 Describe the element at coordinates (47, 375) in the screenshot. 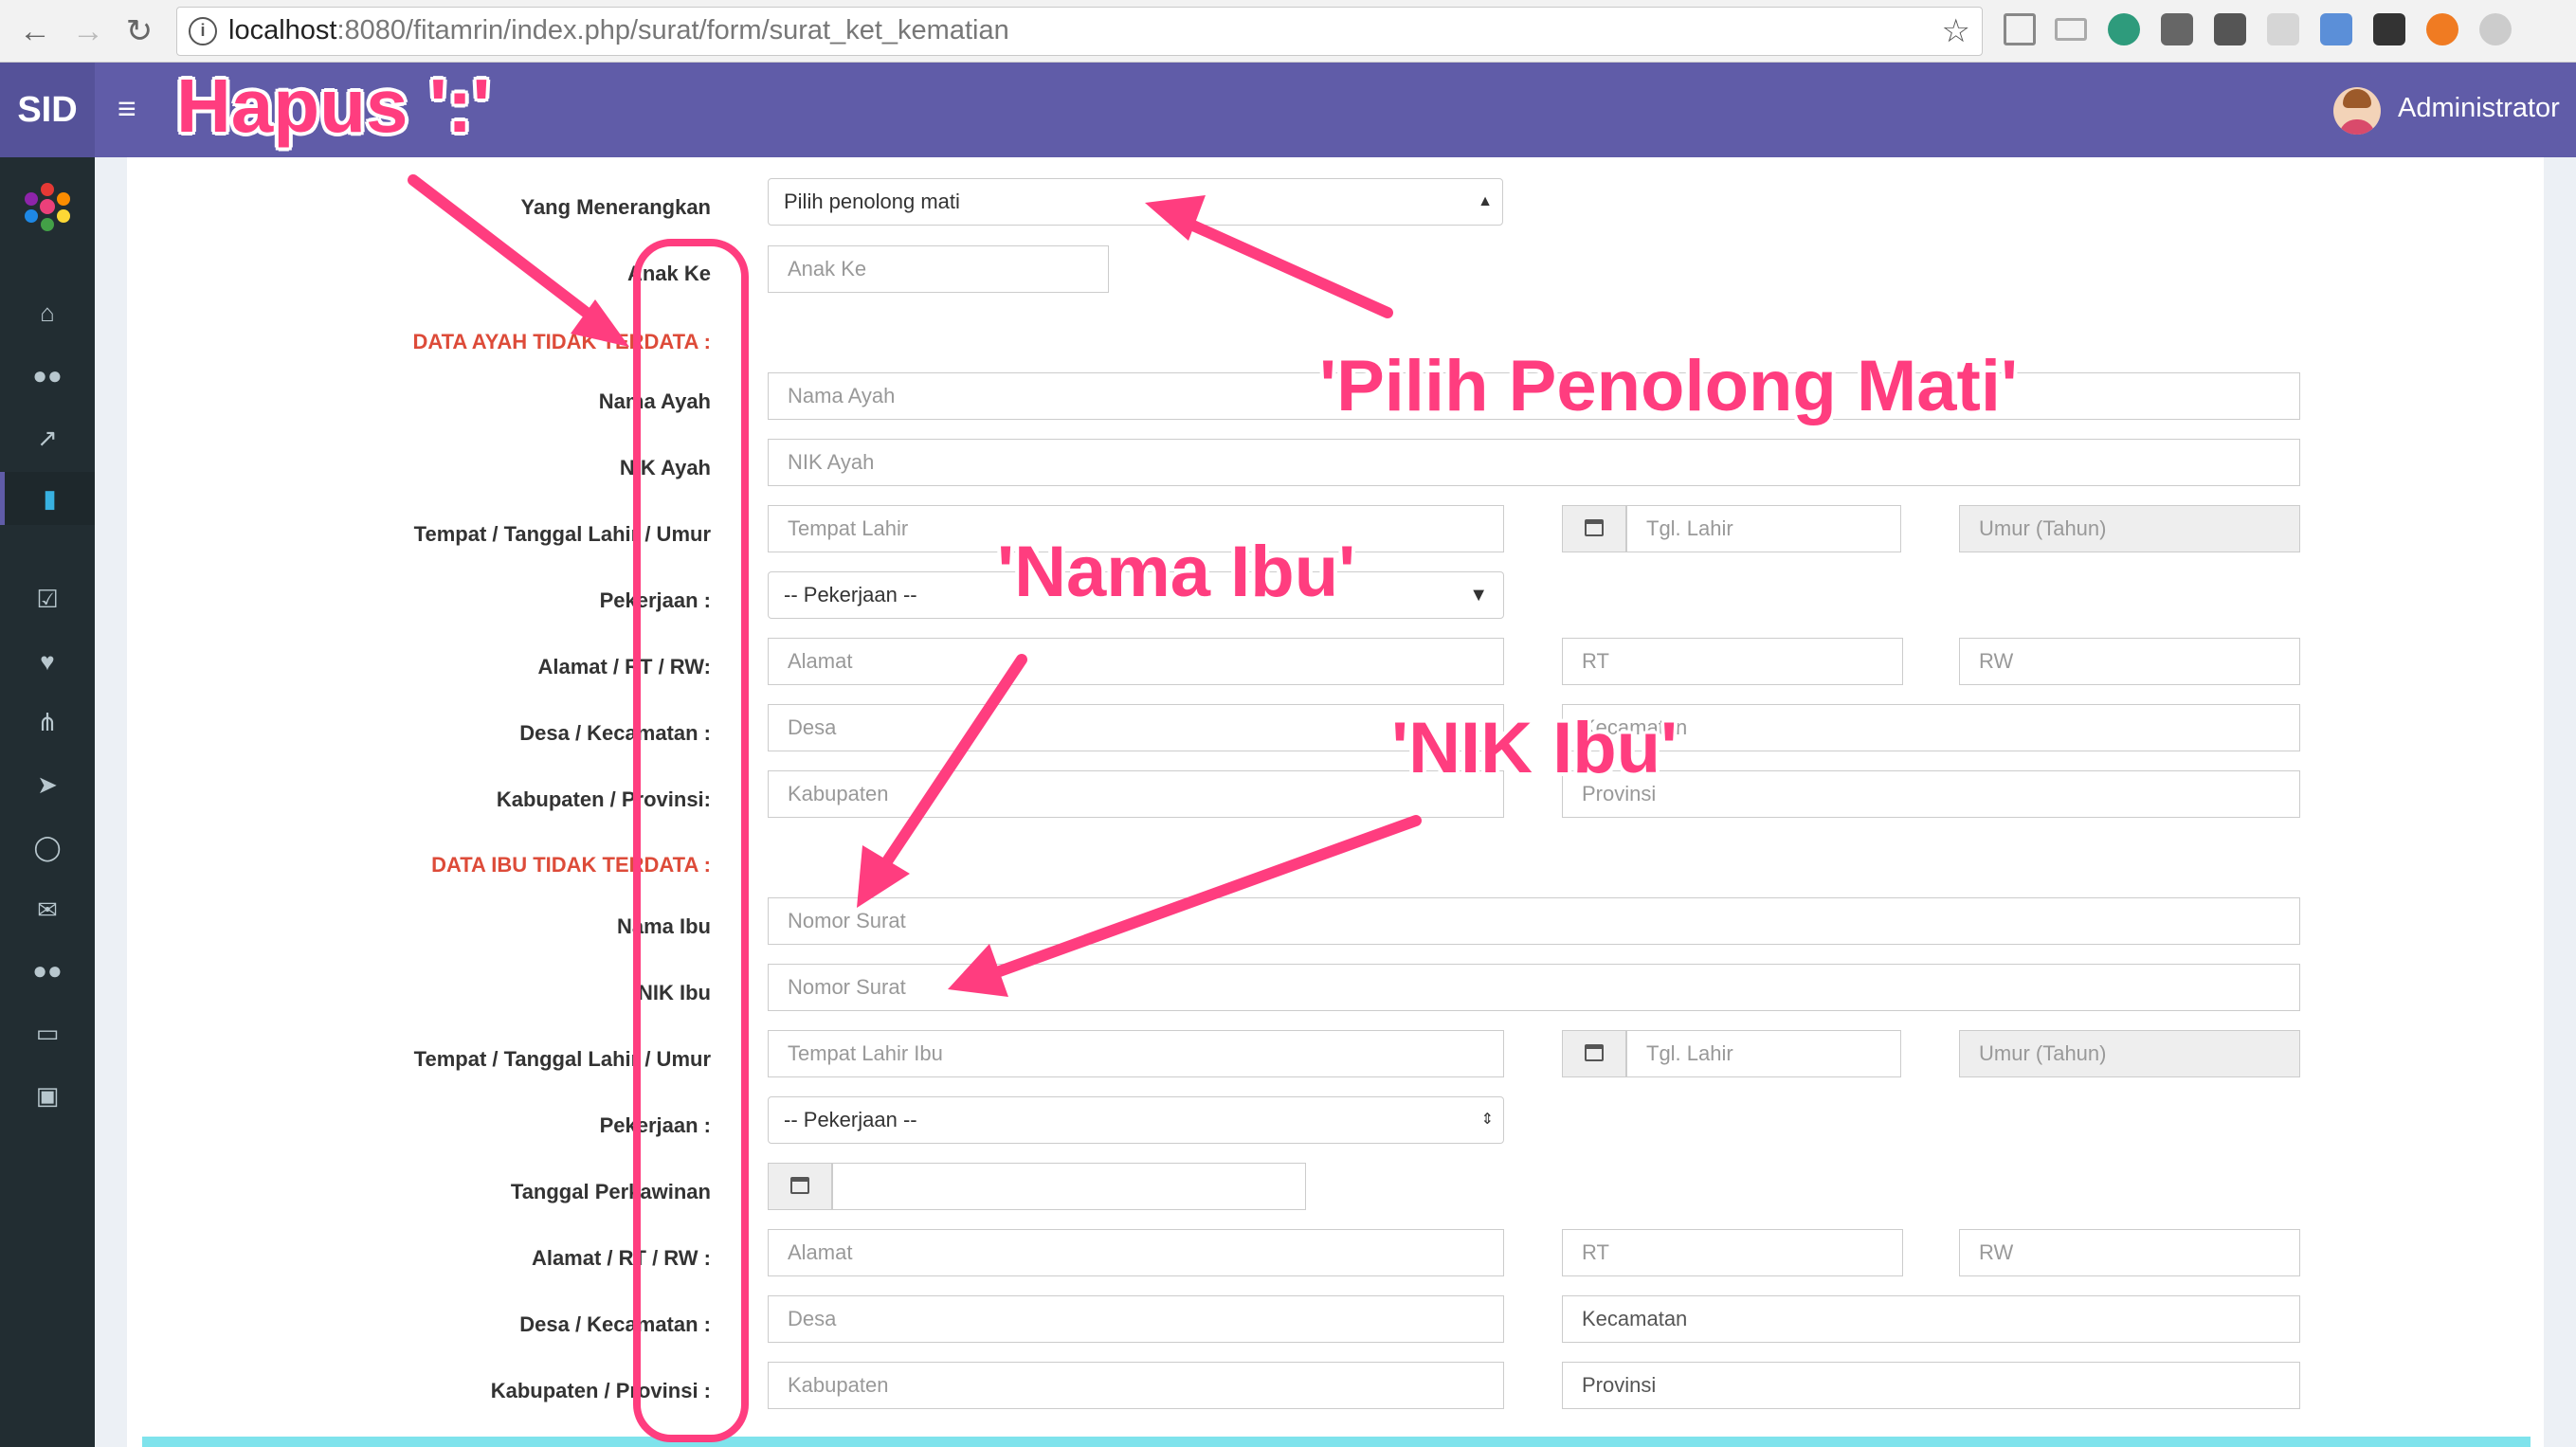

I see `users-icon: ●●` at that location.